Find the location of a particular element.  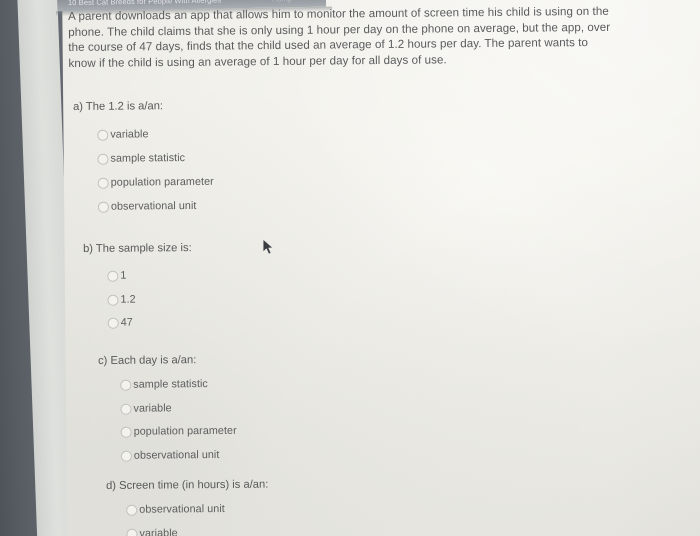

part-c-label: c) Each day is a/an: is located at coordinates (147, 360).